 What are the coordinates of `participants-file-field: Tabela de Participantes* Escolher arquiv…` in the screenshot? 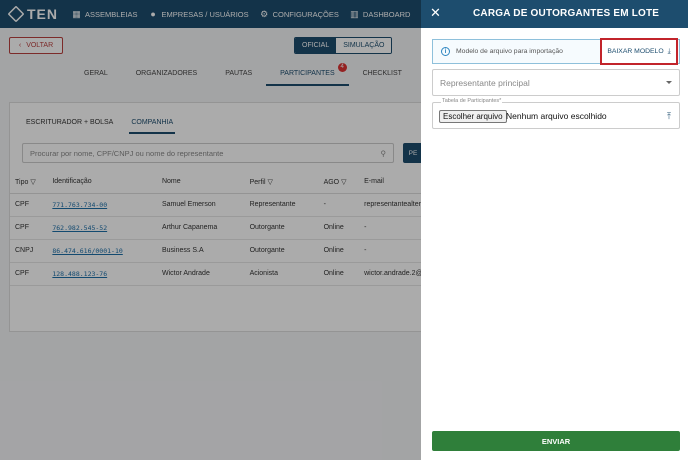 It's located at (556, 113).